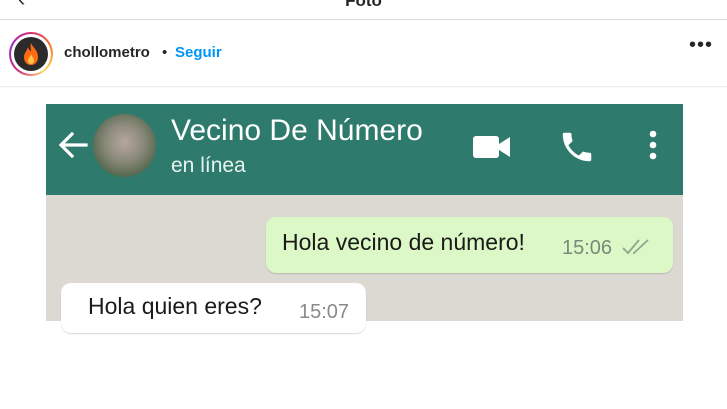 The image size is (727, 409). Describe the element at coordinates (198, 52) in the screenshot. I see `follow-button: Seguir` at that location.